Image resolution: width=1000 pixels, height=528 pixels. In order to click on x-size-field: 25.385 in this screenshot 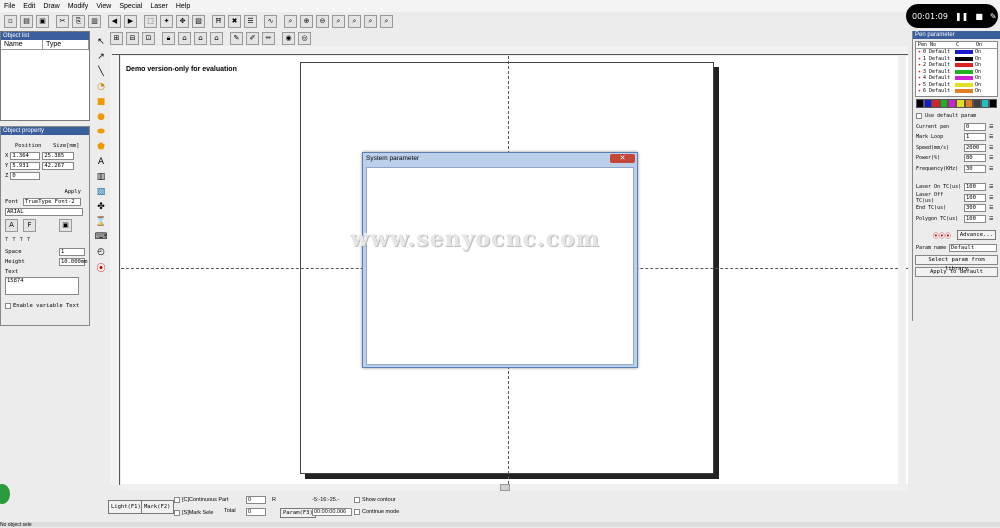, I will do `click(58, 156)`.